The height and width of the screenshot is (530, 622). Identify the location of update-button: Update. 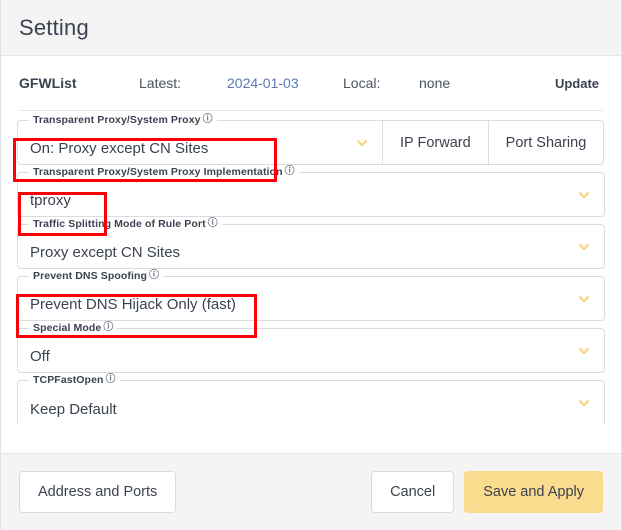
(579, 83).